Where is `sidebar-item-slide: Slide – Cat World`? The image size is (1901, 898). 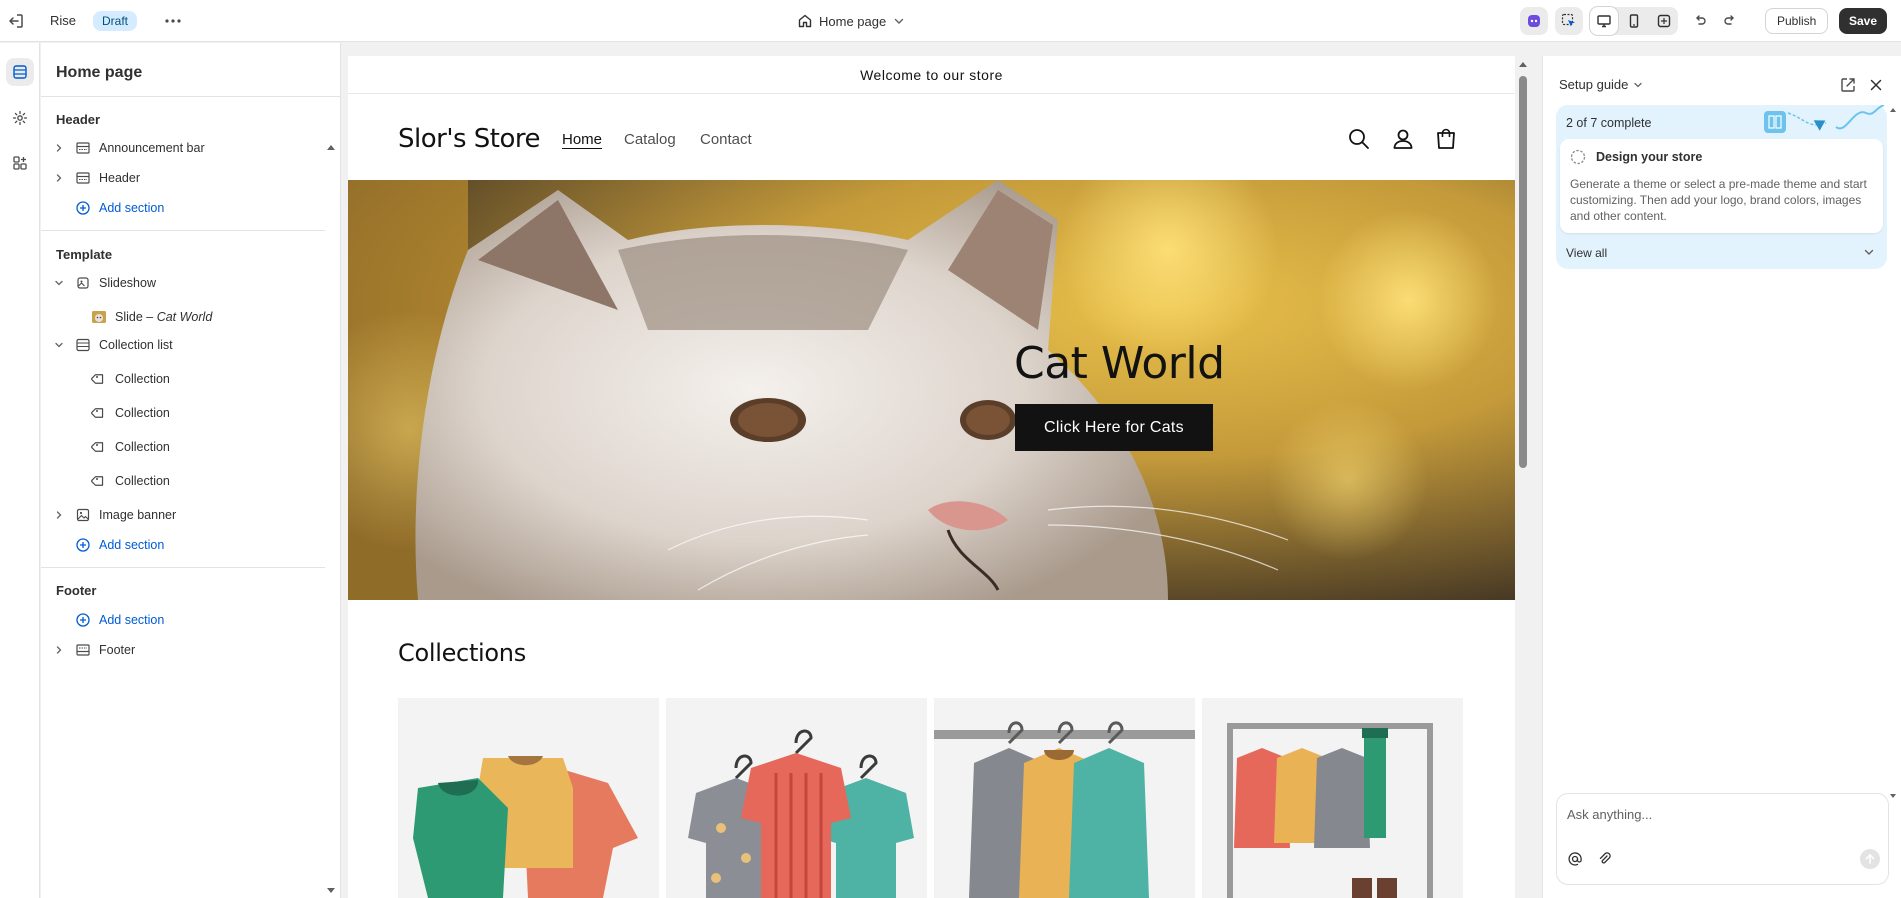
sidebar-item-slide: Slide – Cat World is located at coordinates (151, 317).